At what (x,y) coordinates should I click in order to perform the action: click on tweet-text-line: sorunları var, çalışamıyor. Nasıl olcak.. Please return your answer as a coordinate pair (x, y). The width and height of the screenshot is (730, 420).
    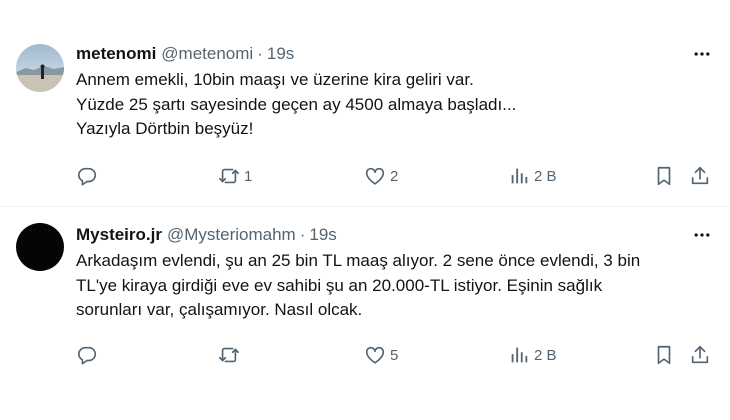
    Looking at the image, I should click on (219, 309).